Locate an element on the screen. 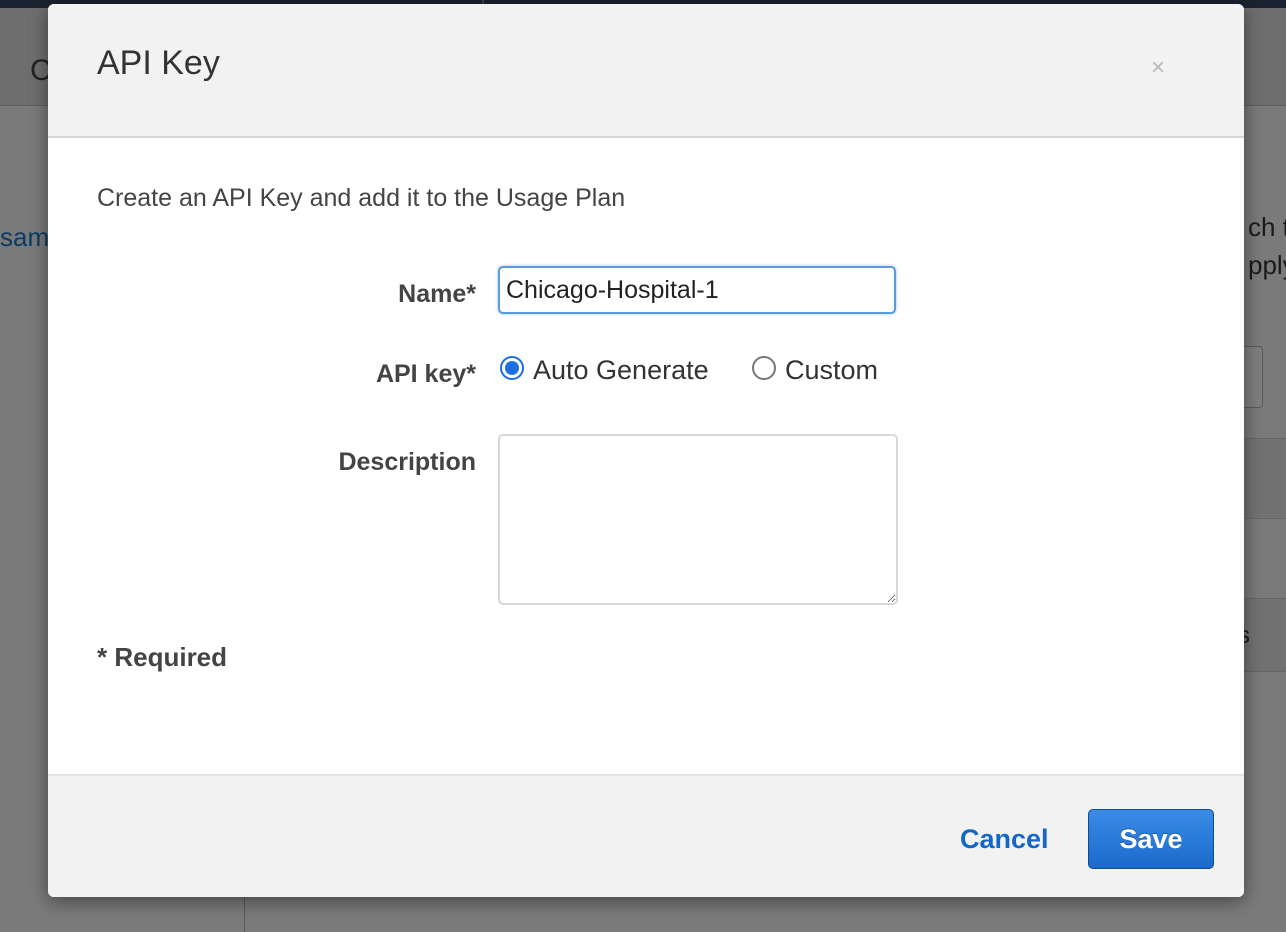 This screenshot has height=932, width=1286. save-button: Save is located at coordinates (1151, 839).